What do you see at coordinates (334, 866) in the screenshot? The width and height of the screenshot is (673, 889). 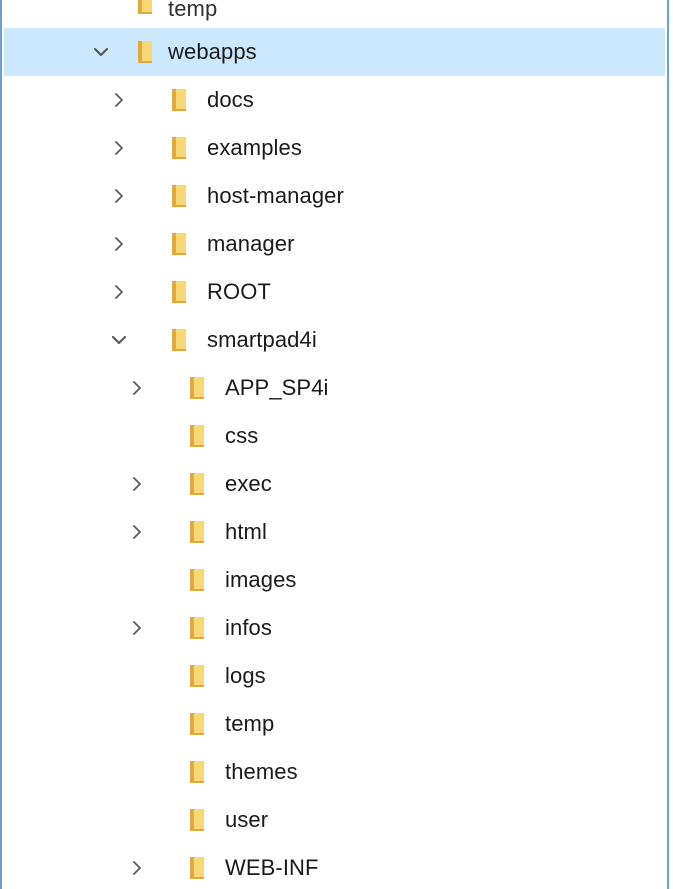 I see `tree-item-web-inf: WEB-INF` at bounding box center [334, 866].